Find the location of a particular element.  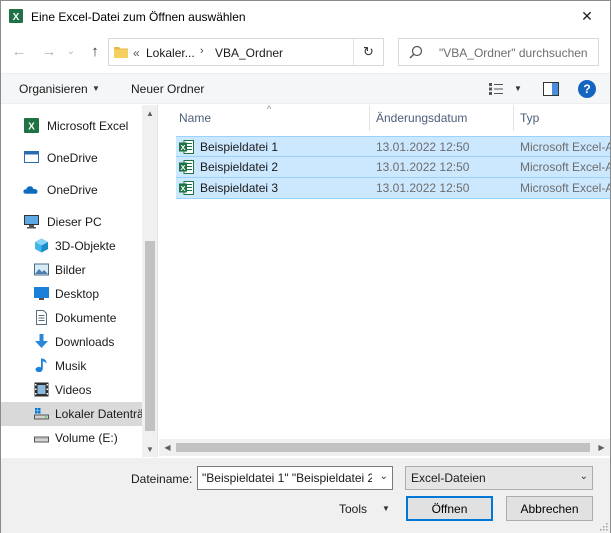

sidebar-item-onedrive: OneDrive is located at coordinates (71, 190).